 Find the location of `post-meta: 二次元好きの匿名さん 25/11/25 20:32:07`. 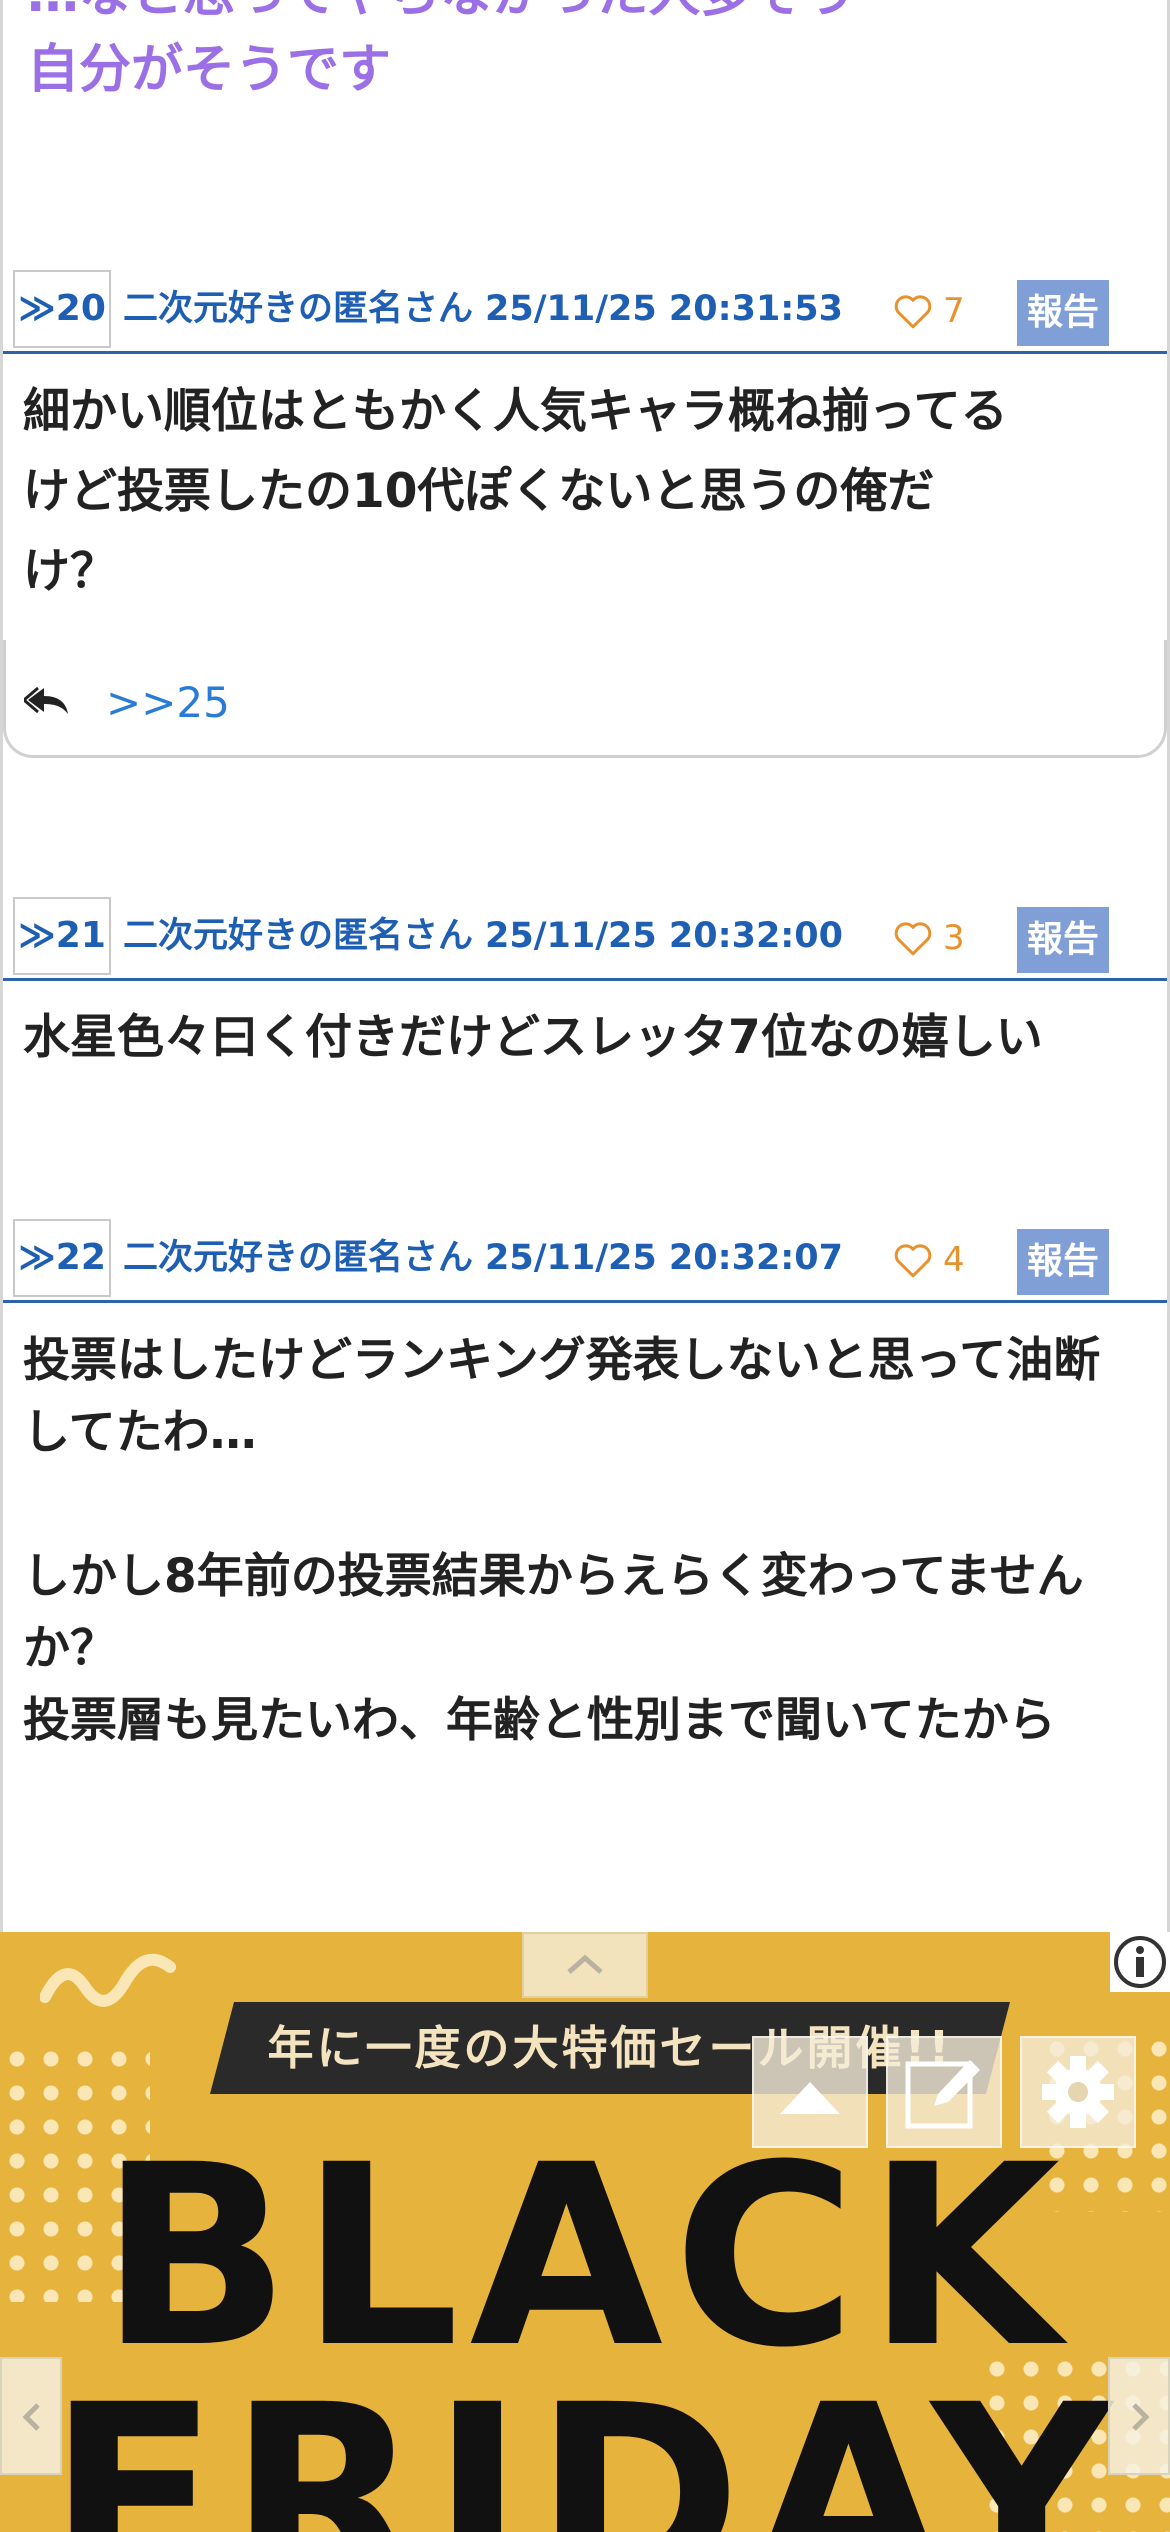

post-meta: 二次元好きの匿名さん 25/11/25 20:32:07 is located at coordinates (483, 1258).